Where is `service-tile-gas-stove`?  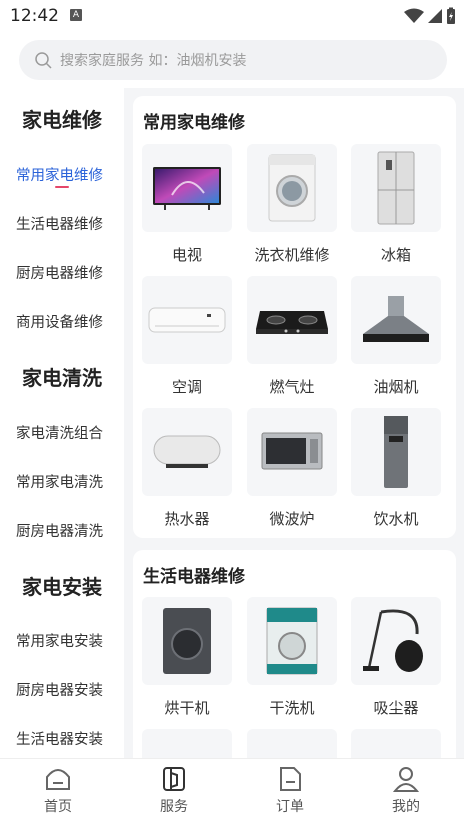
service-tile-gas-stove is located at coordinates (292, 320).